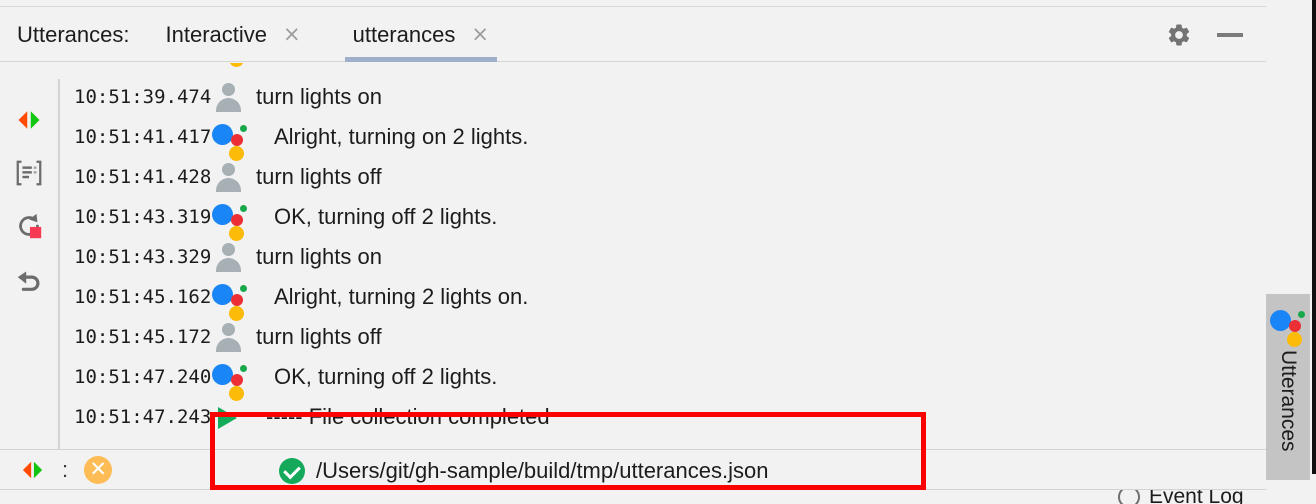  I want to click on event-log-button: Event Log, so click(1181, 497).